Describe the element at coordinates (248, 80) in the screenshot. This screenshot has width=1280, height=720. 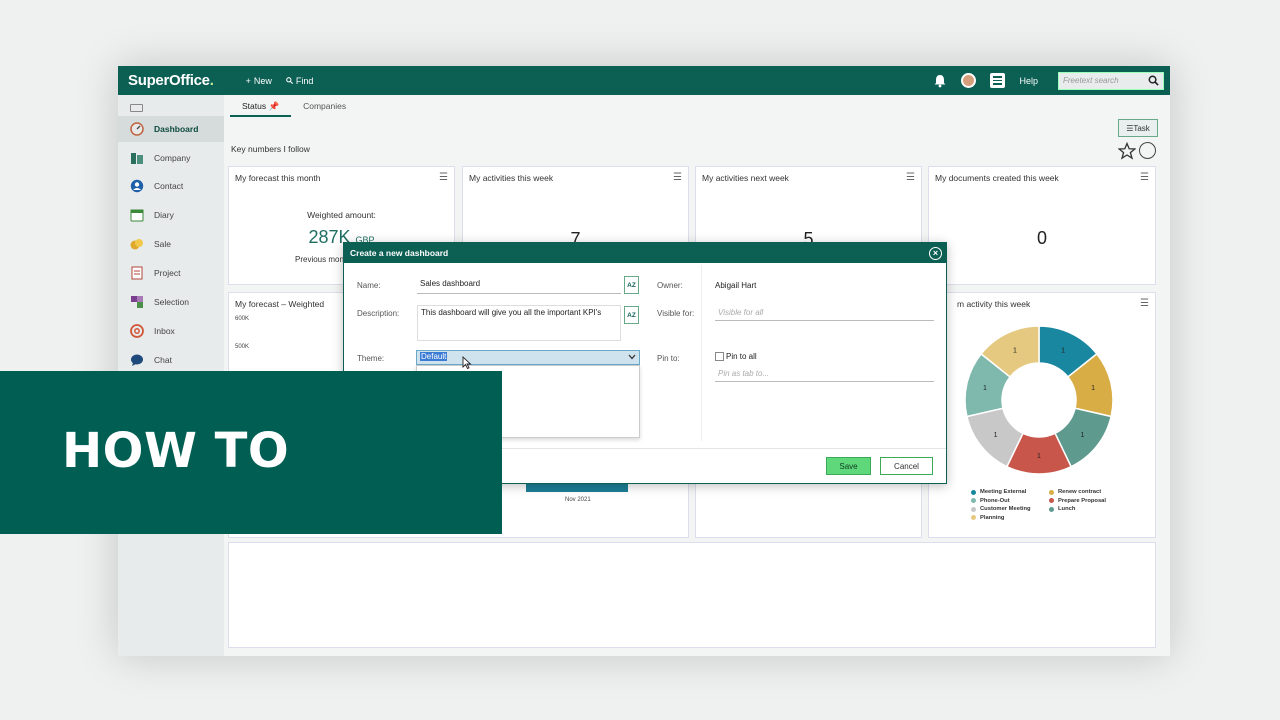
I see `plus-icon: +` at that location.